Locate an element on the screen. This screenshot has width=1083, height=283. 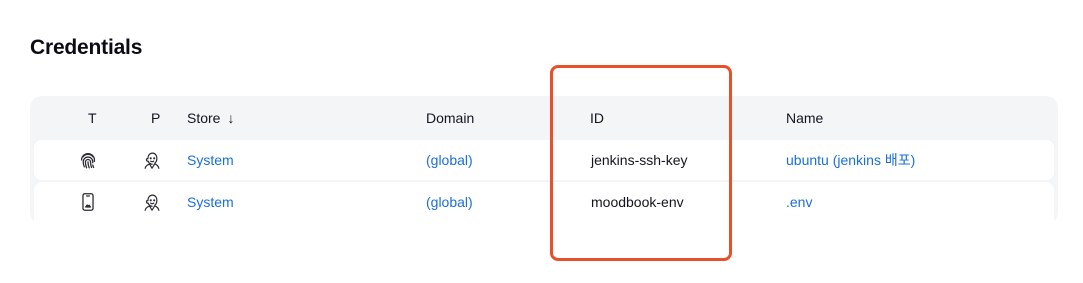
column-header-store: Store ↓ is located at coordinates (210, 118).